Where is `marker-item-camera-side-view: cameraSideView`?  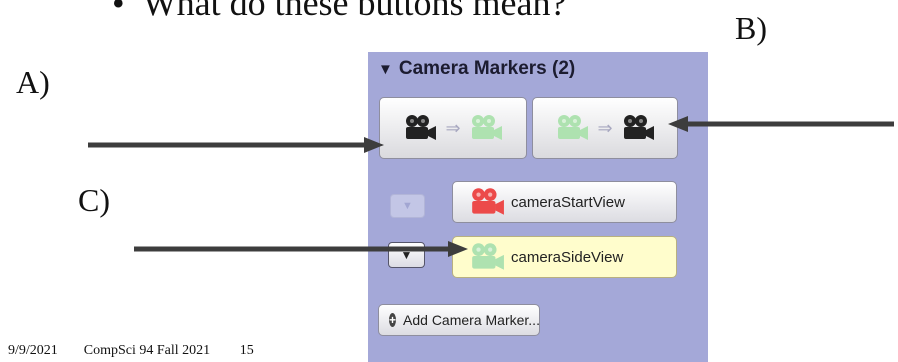
marker-item-camera-side-view: cameraSideView is located at coordinates (564, 257).